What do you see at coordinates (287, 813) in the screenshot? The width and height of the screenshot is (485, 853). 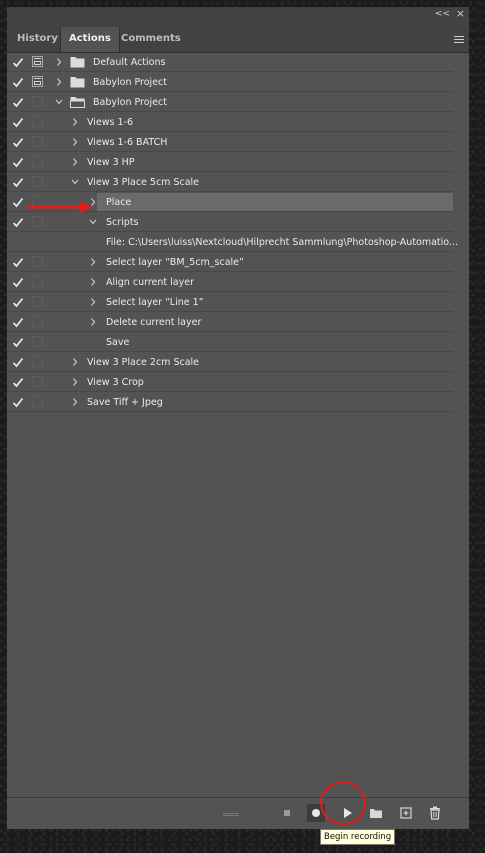 I see `stop-icon` at bounding box center [287, 813].